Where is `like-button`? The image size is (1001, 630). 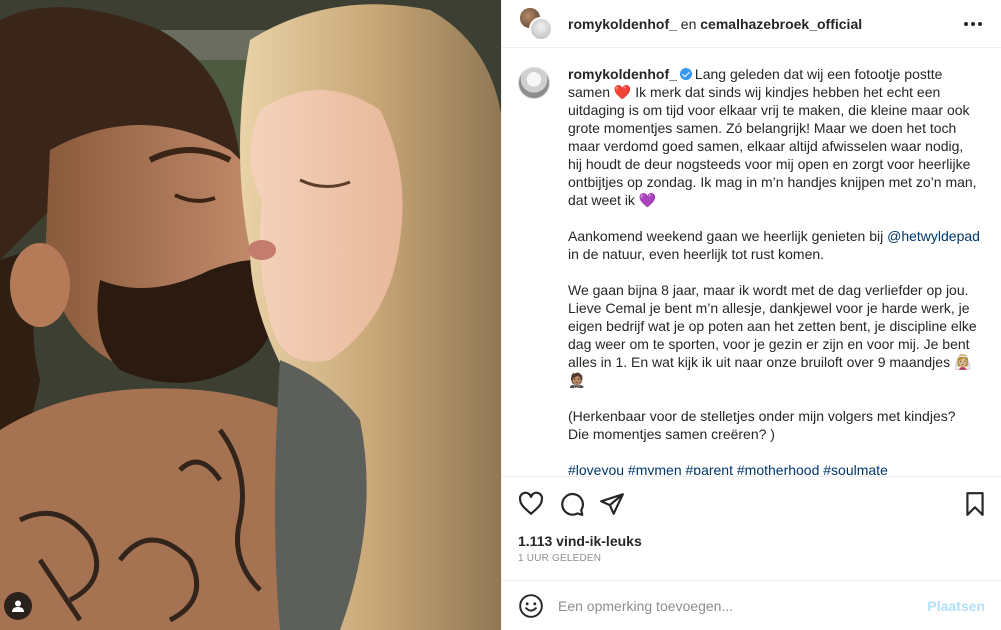
like-button is located at coordinates (531, 504).